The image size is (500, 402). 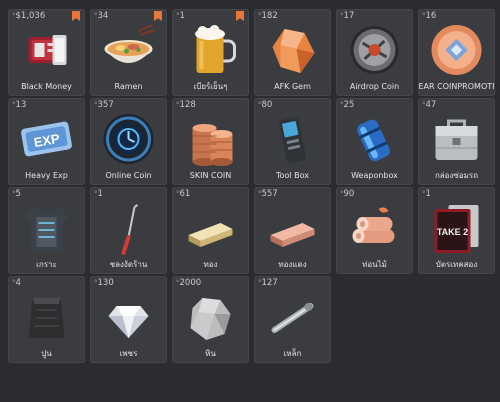 I want to click on lockpick-icon, so click(x=128, y=228).